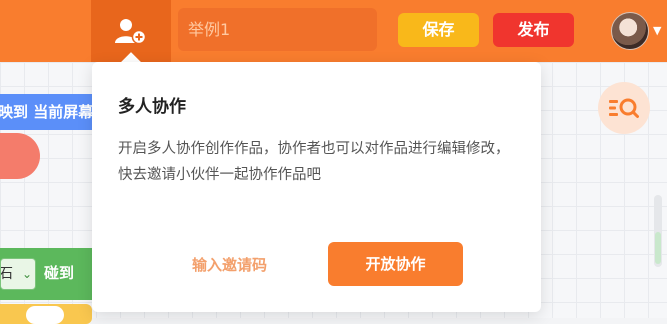 Image resolution: width=667 pixels, height=324 pixels. I want to click on publish-button: 发布, so click(533, 30).